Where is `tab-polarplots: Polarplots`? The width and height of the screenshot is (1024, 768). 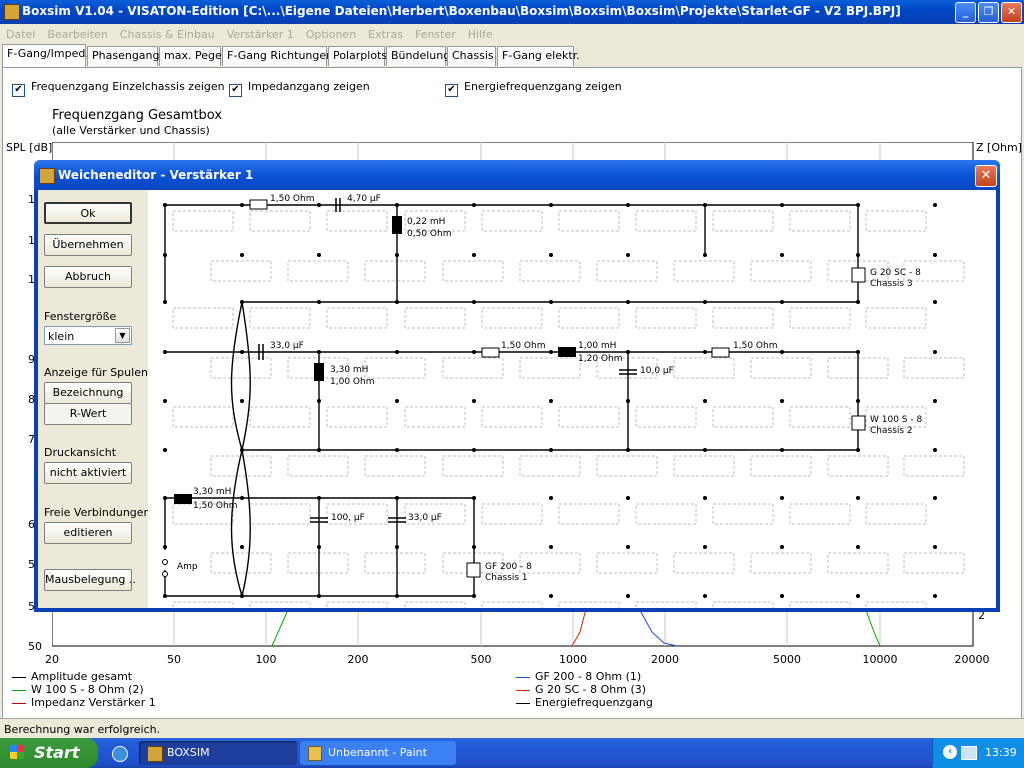 tab-polarplots: Polarplots is located at coordinates (357, 56).